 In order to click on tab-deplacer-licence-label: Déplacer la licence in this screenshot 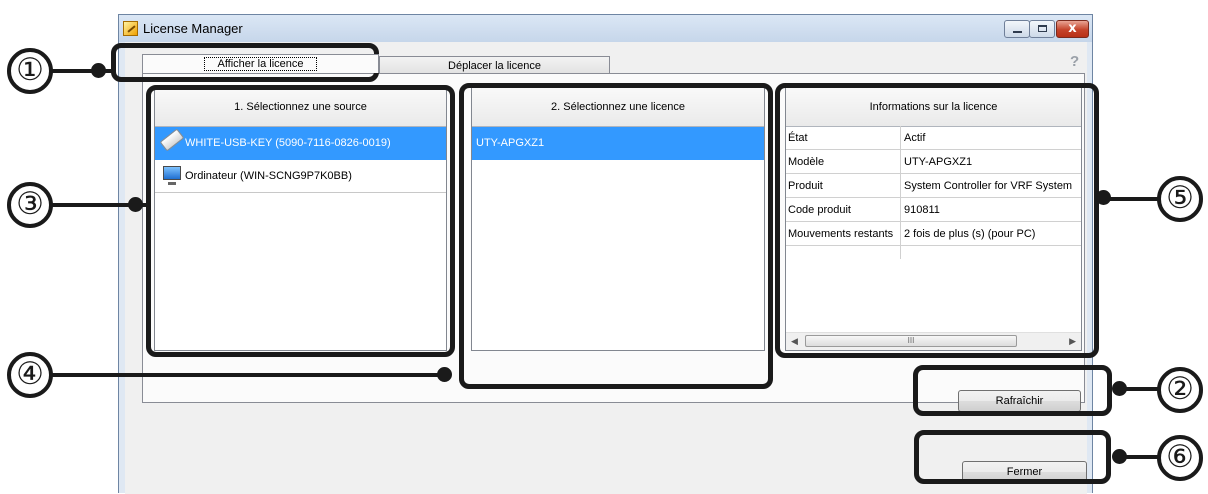, I will do `click(494, 66)`.